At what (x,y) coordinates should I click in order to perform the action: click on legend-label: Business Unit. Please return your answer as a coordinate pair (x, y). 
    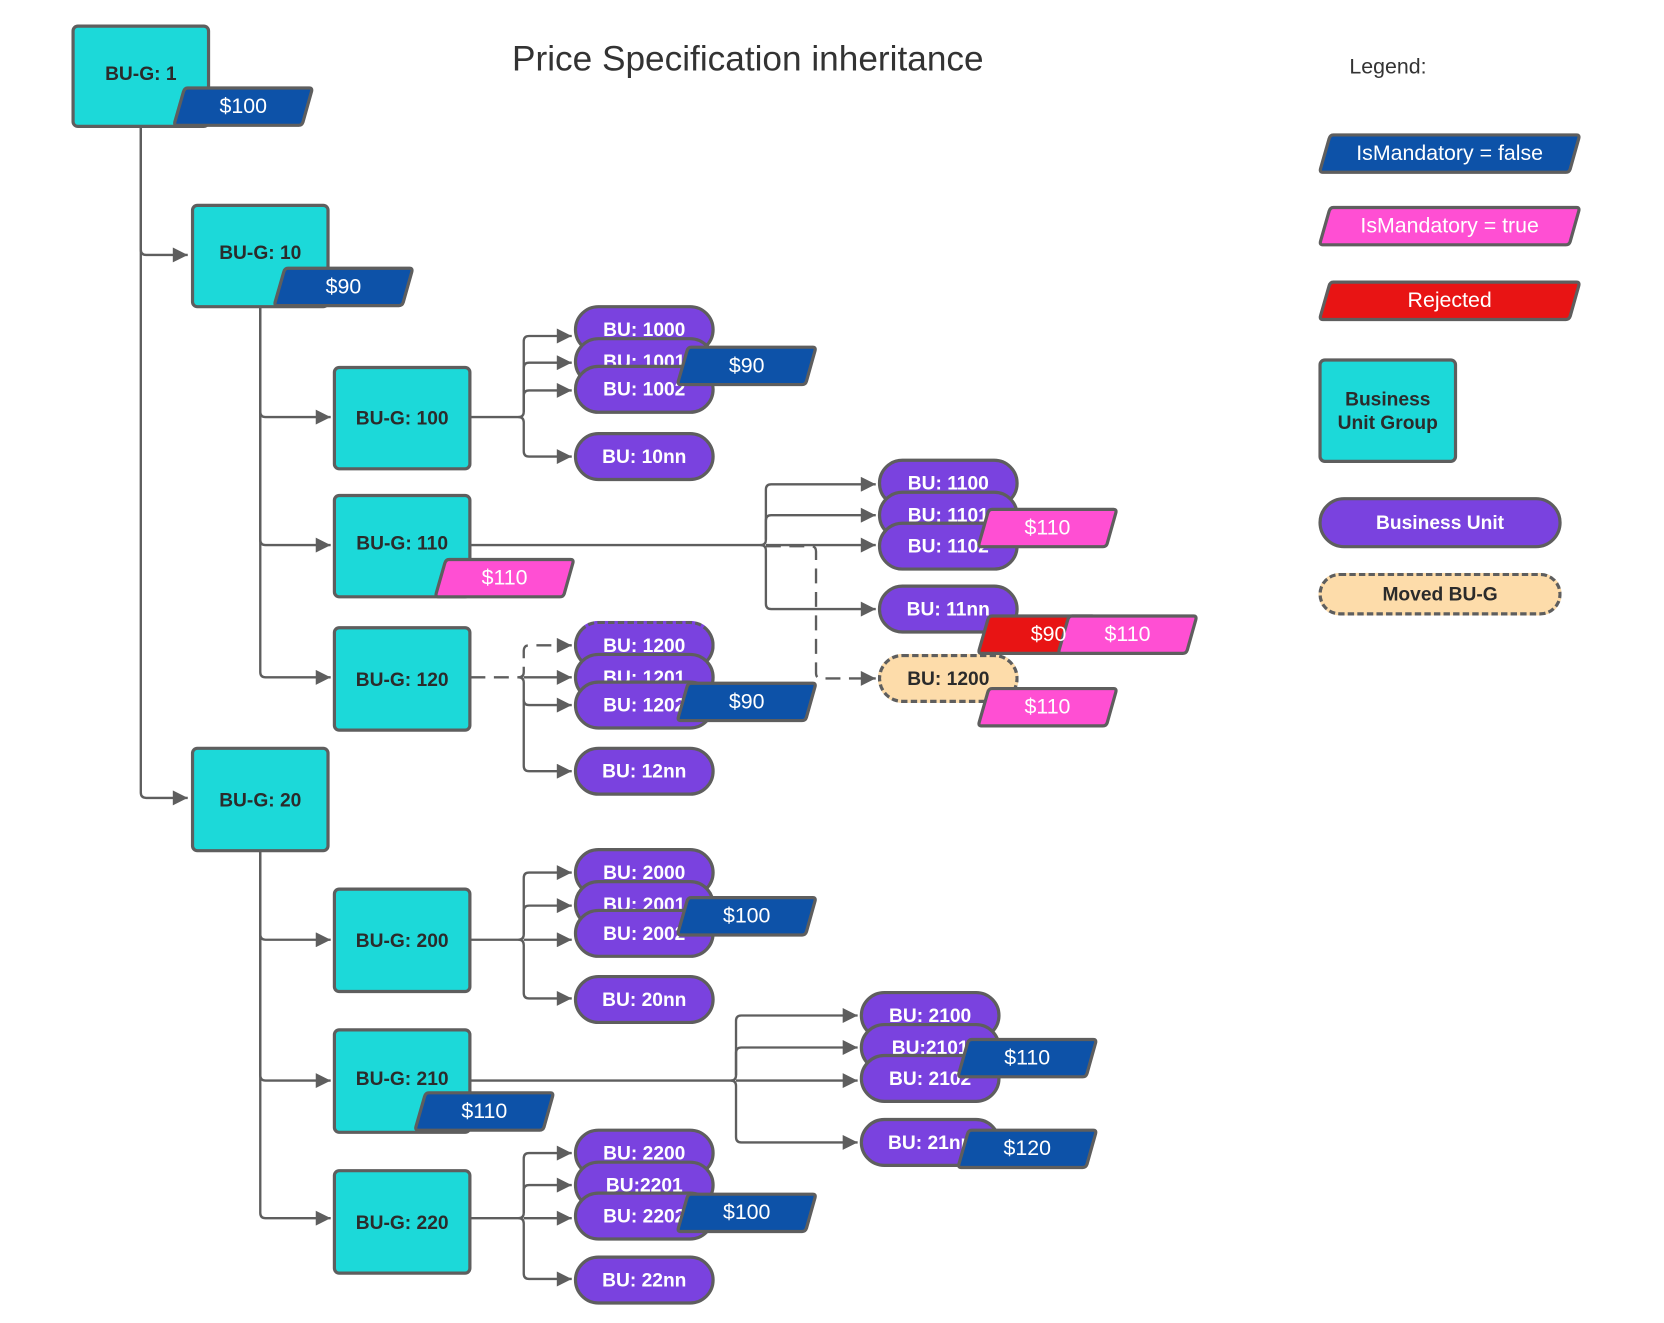
    Looking at the image, I should click on (1440, 522).